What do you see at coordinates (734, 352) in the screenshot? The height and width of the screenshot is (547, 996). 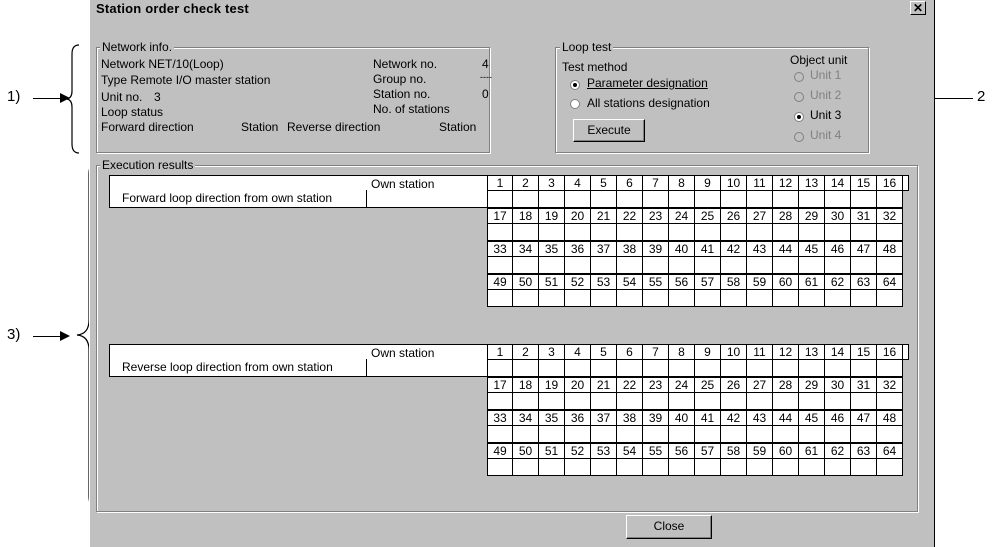 I see `station-number-cell: 10` at bounding box center [734, 352].